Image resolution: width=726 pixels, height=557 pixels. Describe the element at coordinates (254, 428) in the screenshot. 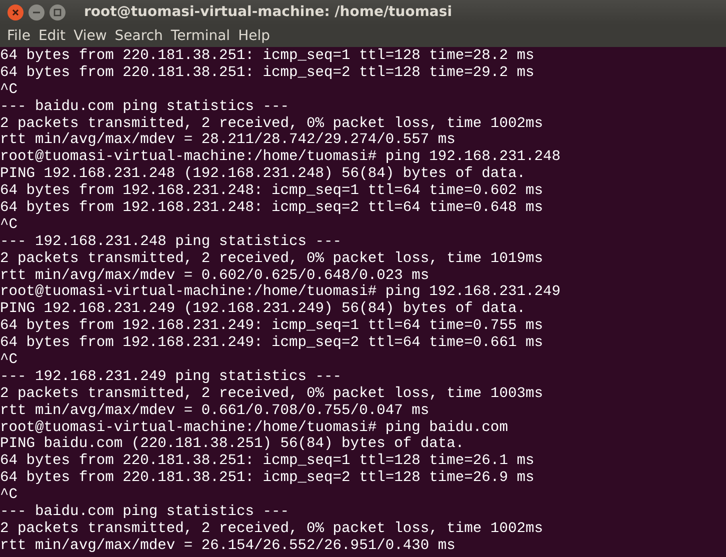

I see `terminal-line: root@tuomasi-virtual-machine:/home/tuomasi# ping baidu.com` at that location.